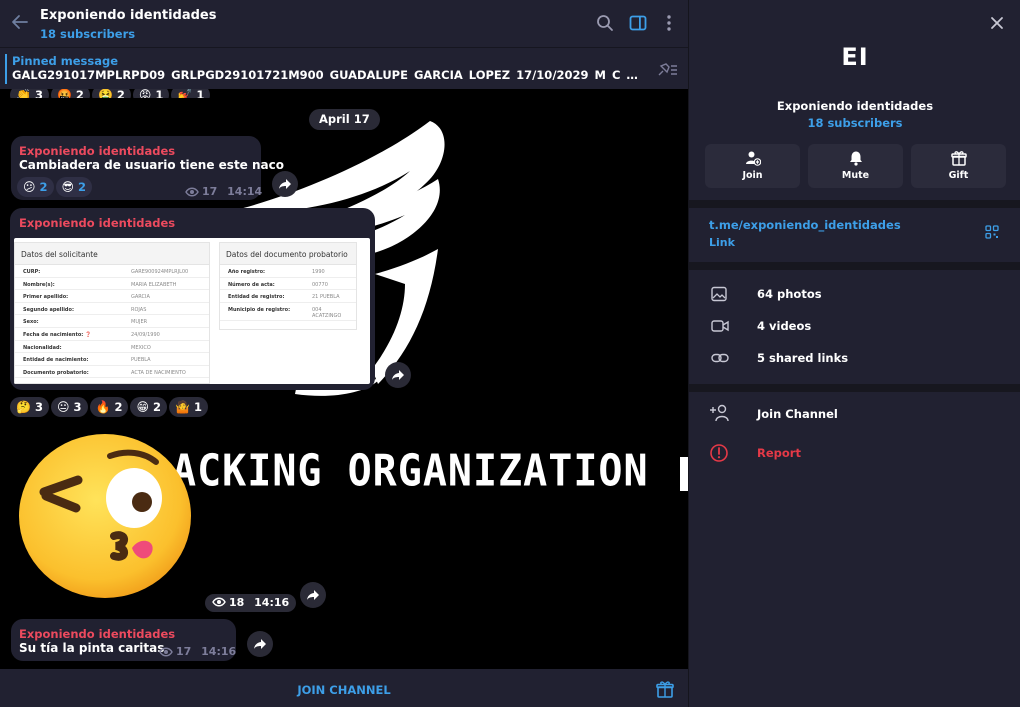 The height and width of the screenshot is (707, 1020). I want to click on video-icon, so click(720, 326).